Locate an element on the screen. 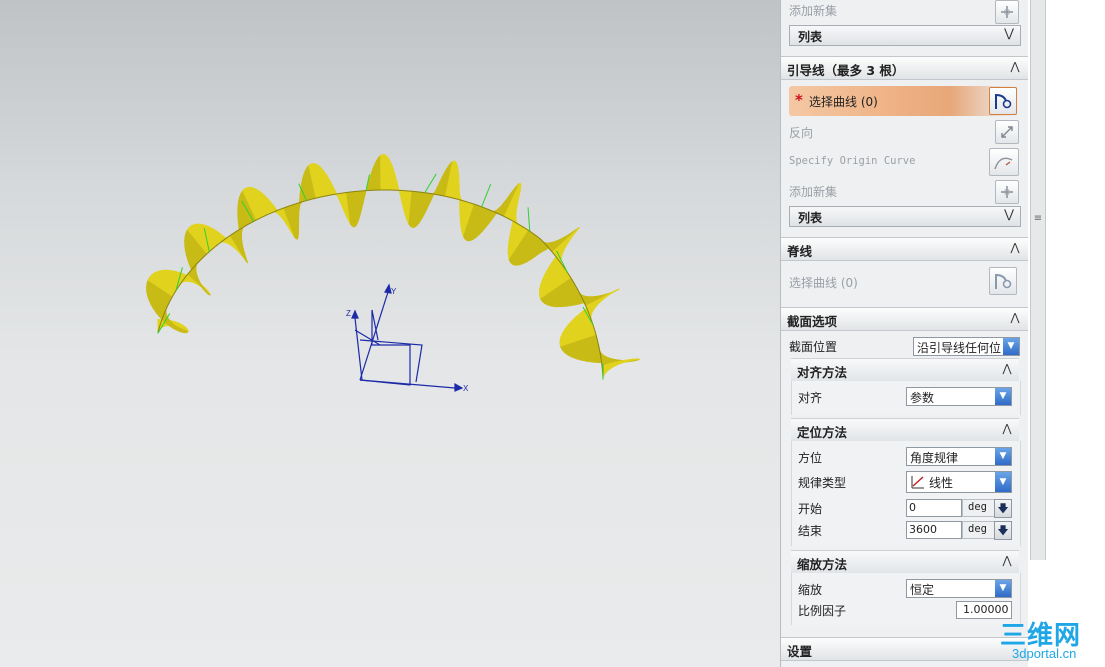 Image resolution: width=1105 pixels, height=667 pixels. scroll-grip-icon: ≡ is located at coordinates (1038, 219).